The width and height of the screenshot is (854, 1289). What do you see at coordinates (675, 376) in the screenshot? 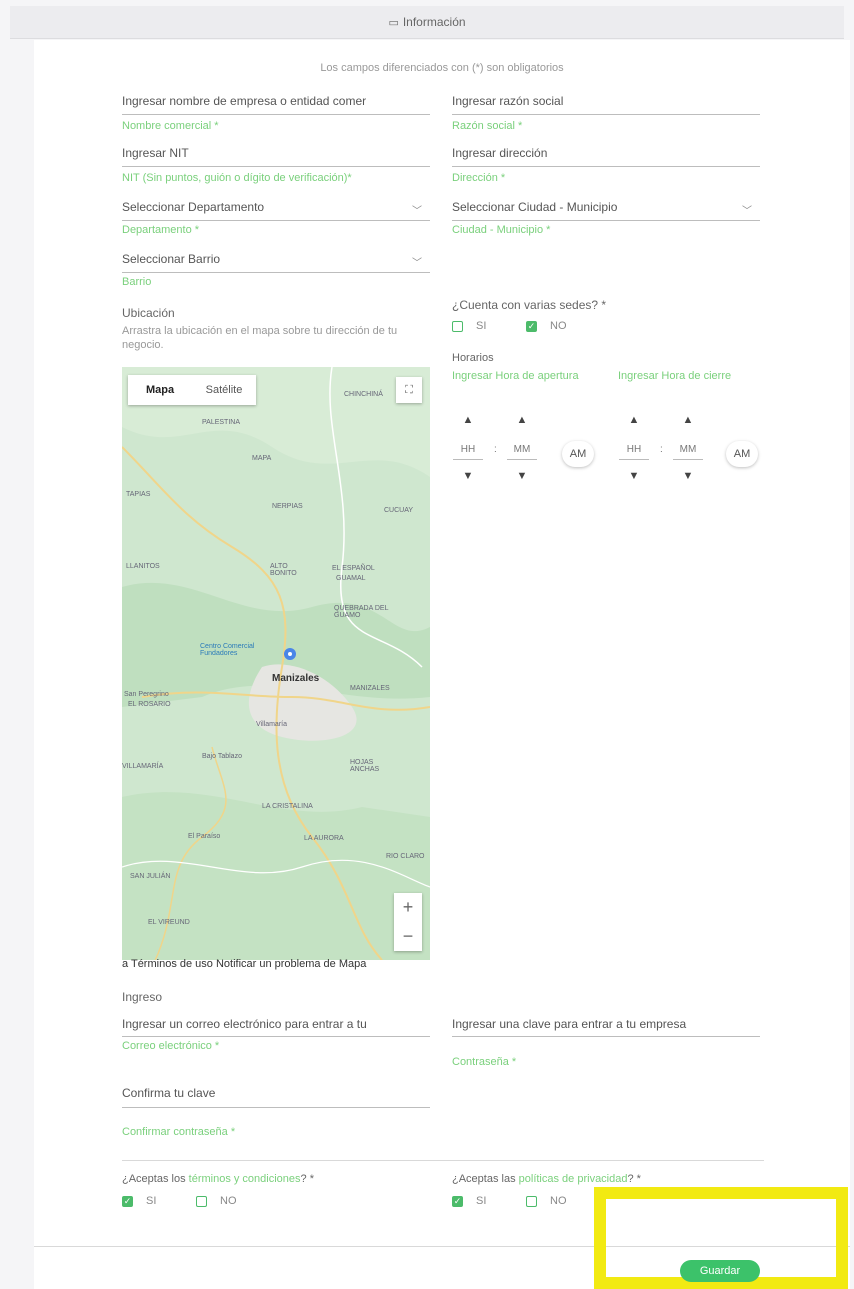
I see `cierre-label: Ingresar Hora de cierre` at bounding box center [675, 376].